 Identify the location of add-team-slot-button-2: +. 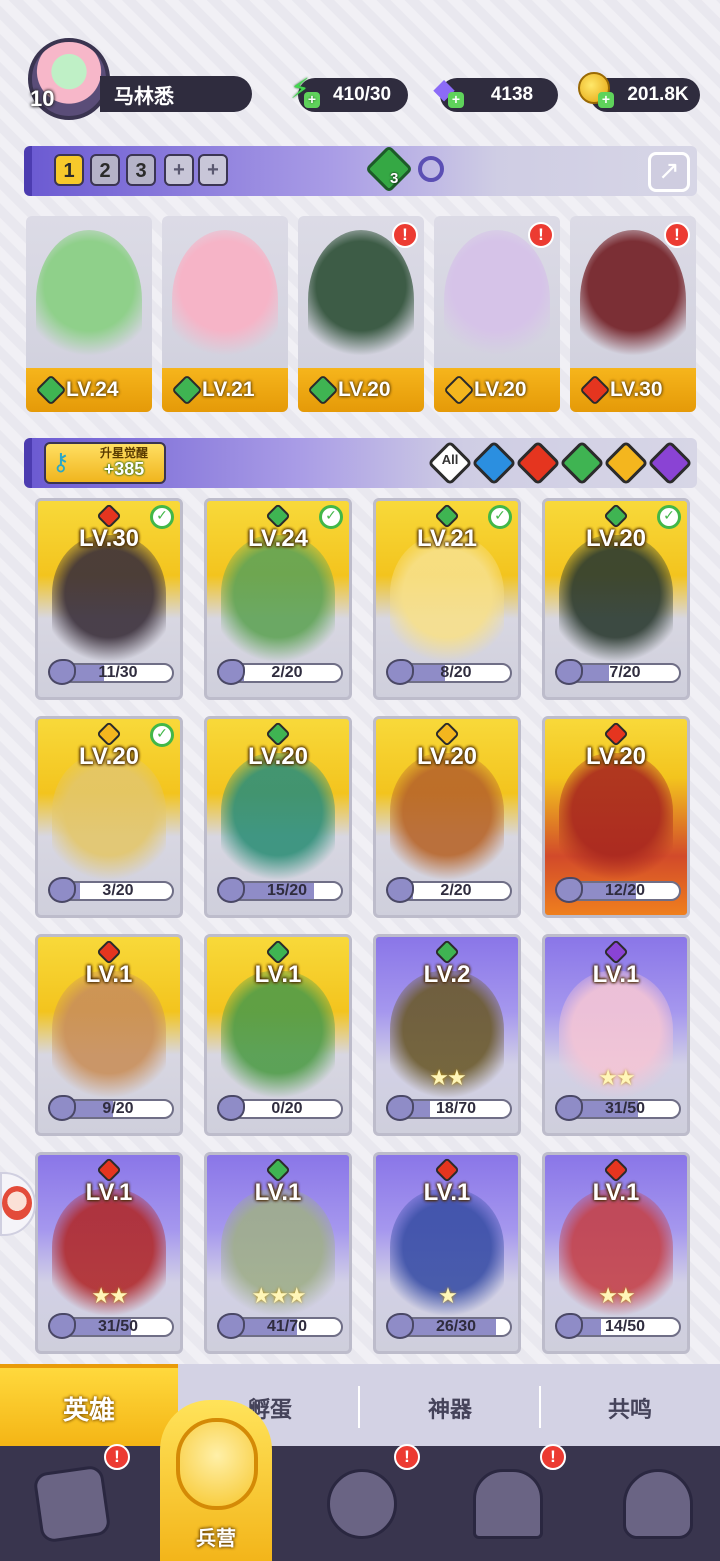
(213, 170).